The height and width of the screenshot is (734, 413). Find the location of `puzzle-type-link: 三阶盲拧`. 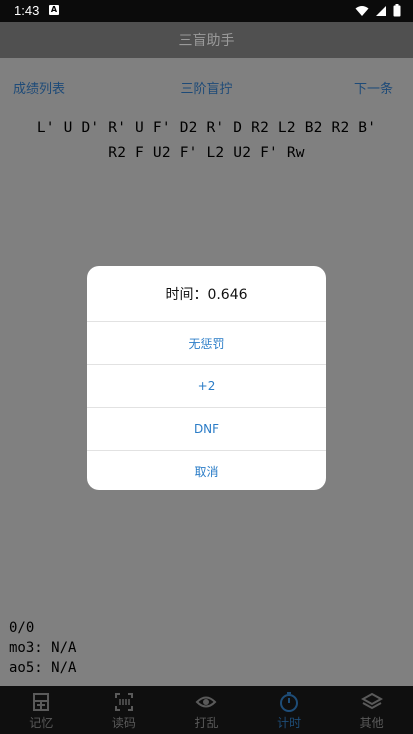

puzzle-type-link: 三阶盲拧 is located at coordinates (206, 89).